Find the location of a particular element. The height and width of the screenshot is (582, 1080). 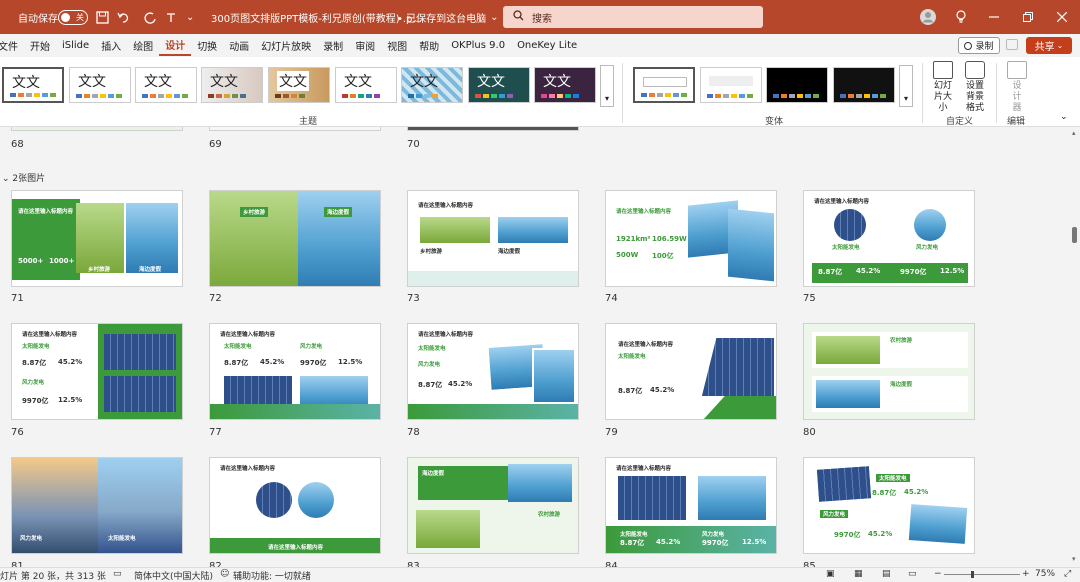

zoom-out-icon: − is located at coordinates (938, 574).